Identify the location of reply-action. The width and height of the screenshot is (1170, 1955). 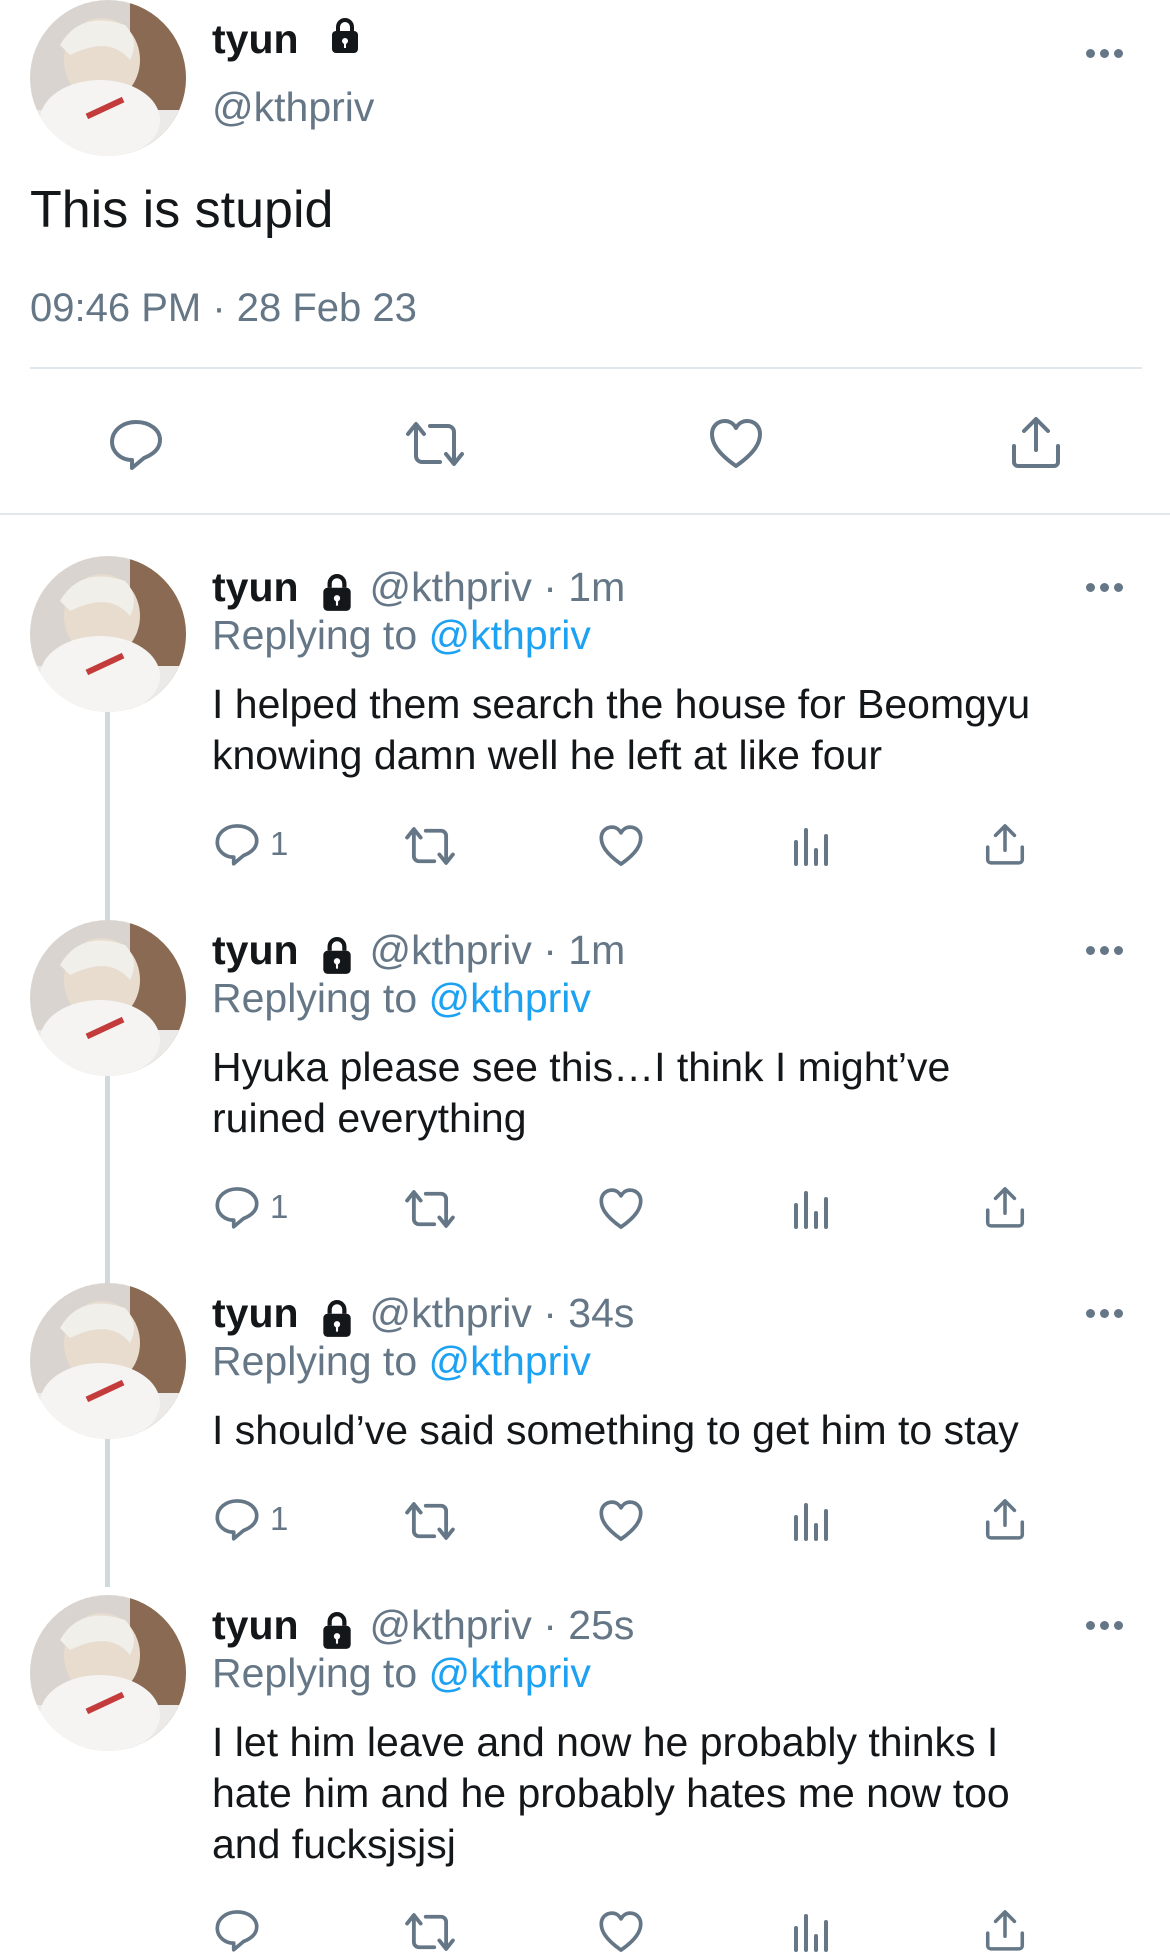
(242, 1930).